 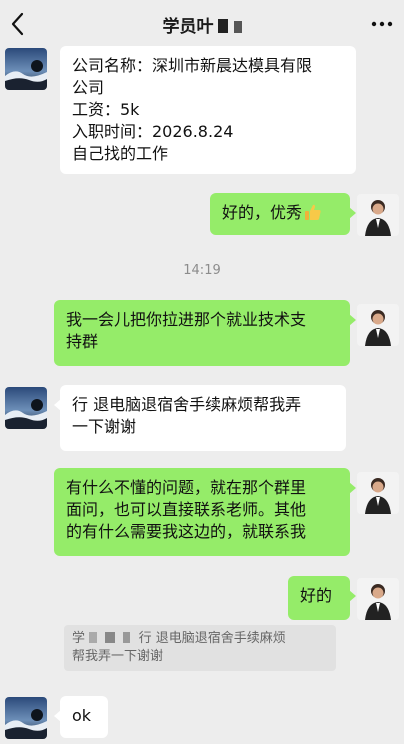 What do you see at coordinates (200, 418) in the screenshot?
I see `message-bubble: 行 退电脑退宿舍手续麻烦帮我弄 一下谢谢` at bounding box center [200, 418].